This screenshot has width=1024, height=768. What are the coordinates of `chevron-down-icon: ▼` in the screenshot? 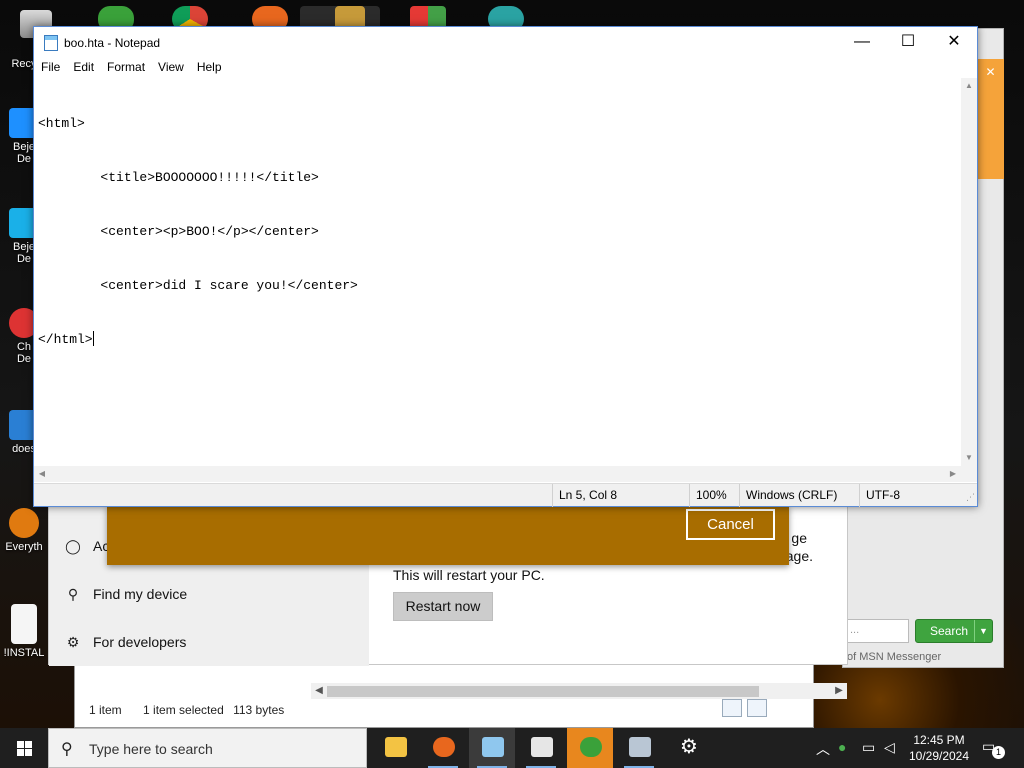 It's located at (983, 631).